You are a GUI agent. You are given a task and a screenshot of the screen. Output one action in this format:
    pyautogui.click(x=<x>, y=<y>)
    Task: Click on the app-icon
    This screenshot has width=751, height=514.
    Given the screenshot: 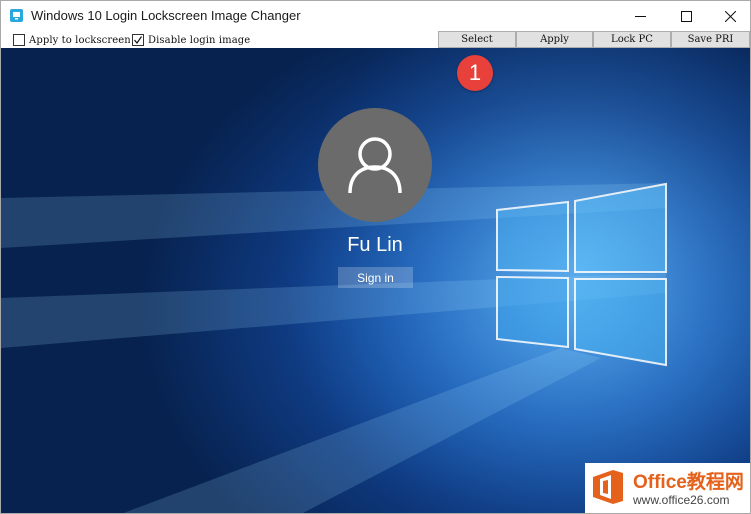 What is the action you would take?
    pyautogui.click(x=16, y=15)
    